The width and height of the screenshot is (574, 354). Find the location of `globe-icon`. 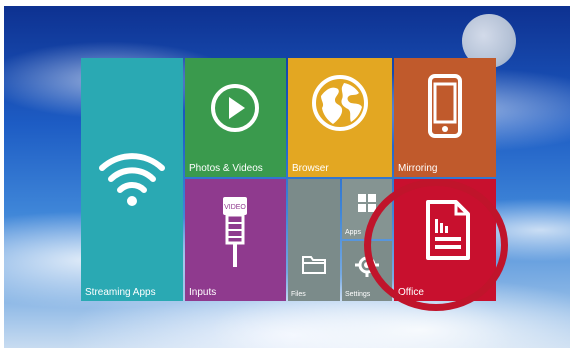

globe-icon is located at coordinates (340, 103).